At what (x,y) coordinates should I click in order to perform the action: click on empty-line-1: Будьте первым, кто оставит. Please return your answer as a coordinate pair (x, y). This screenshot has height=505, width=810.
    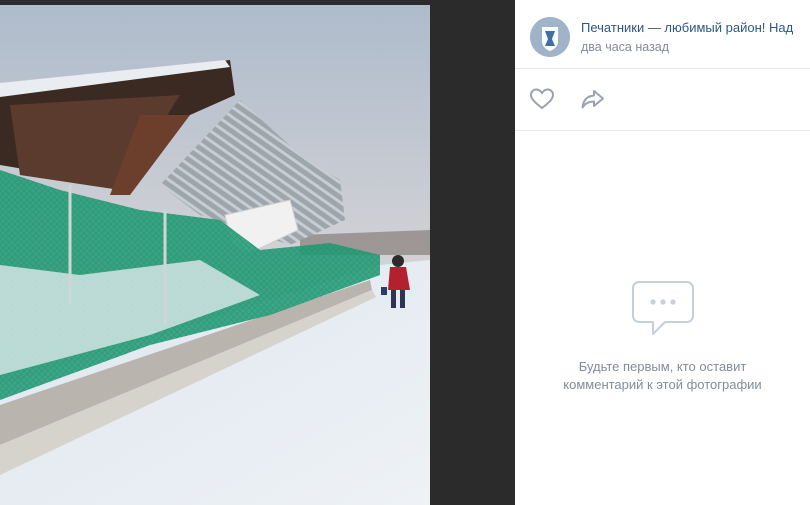
    Looking at the image, I should click on (662, 366).